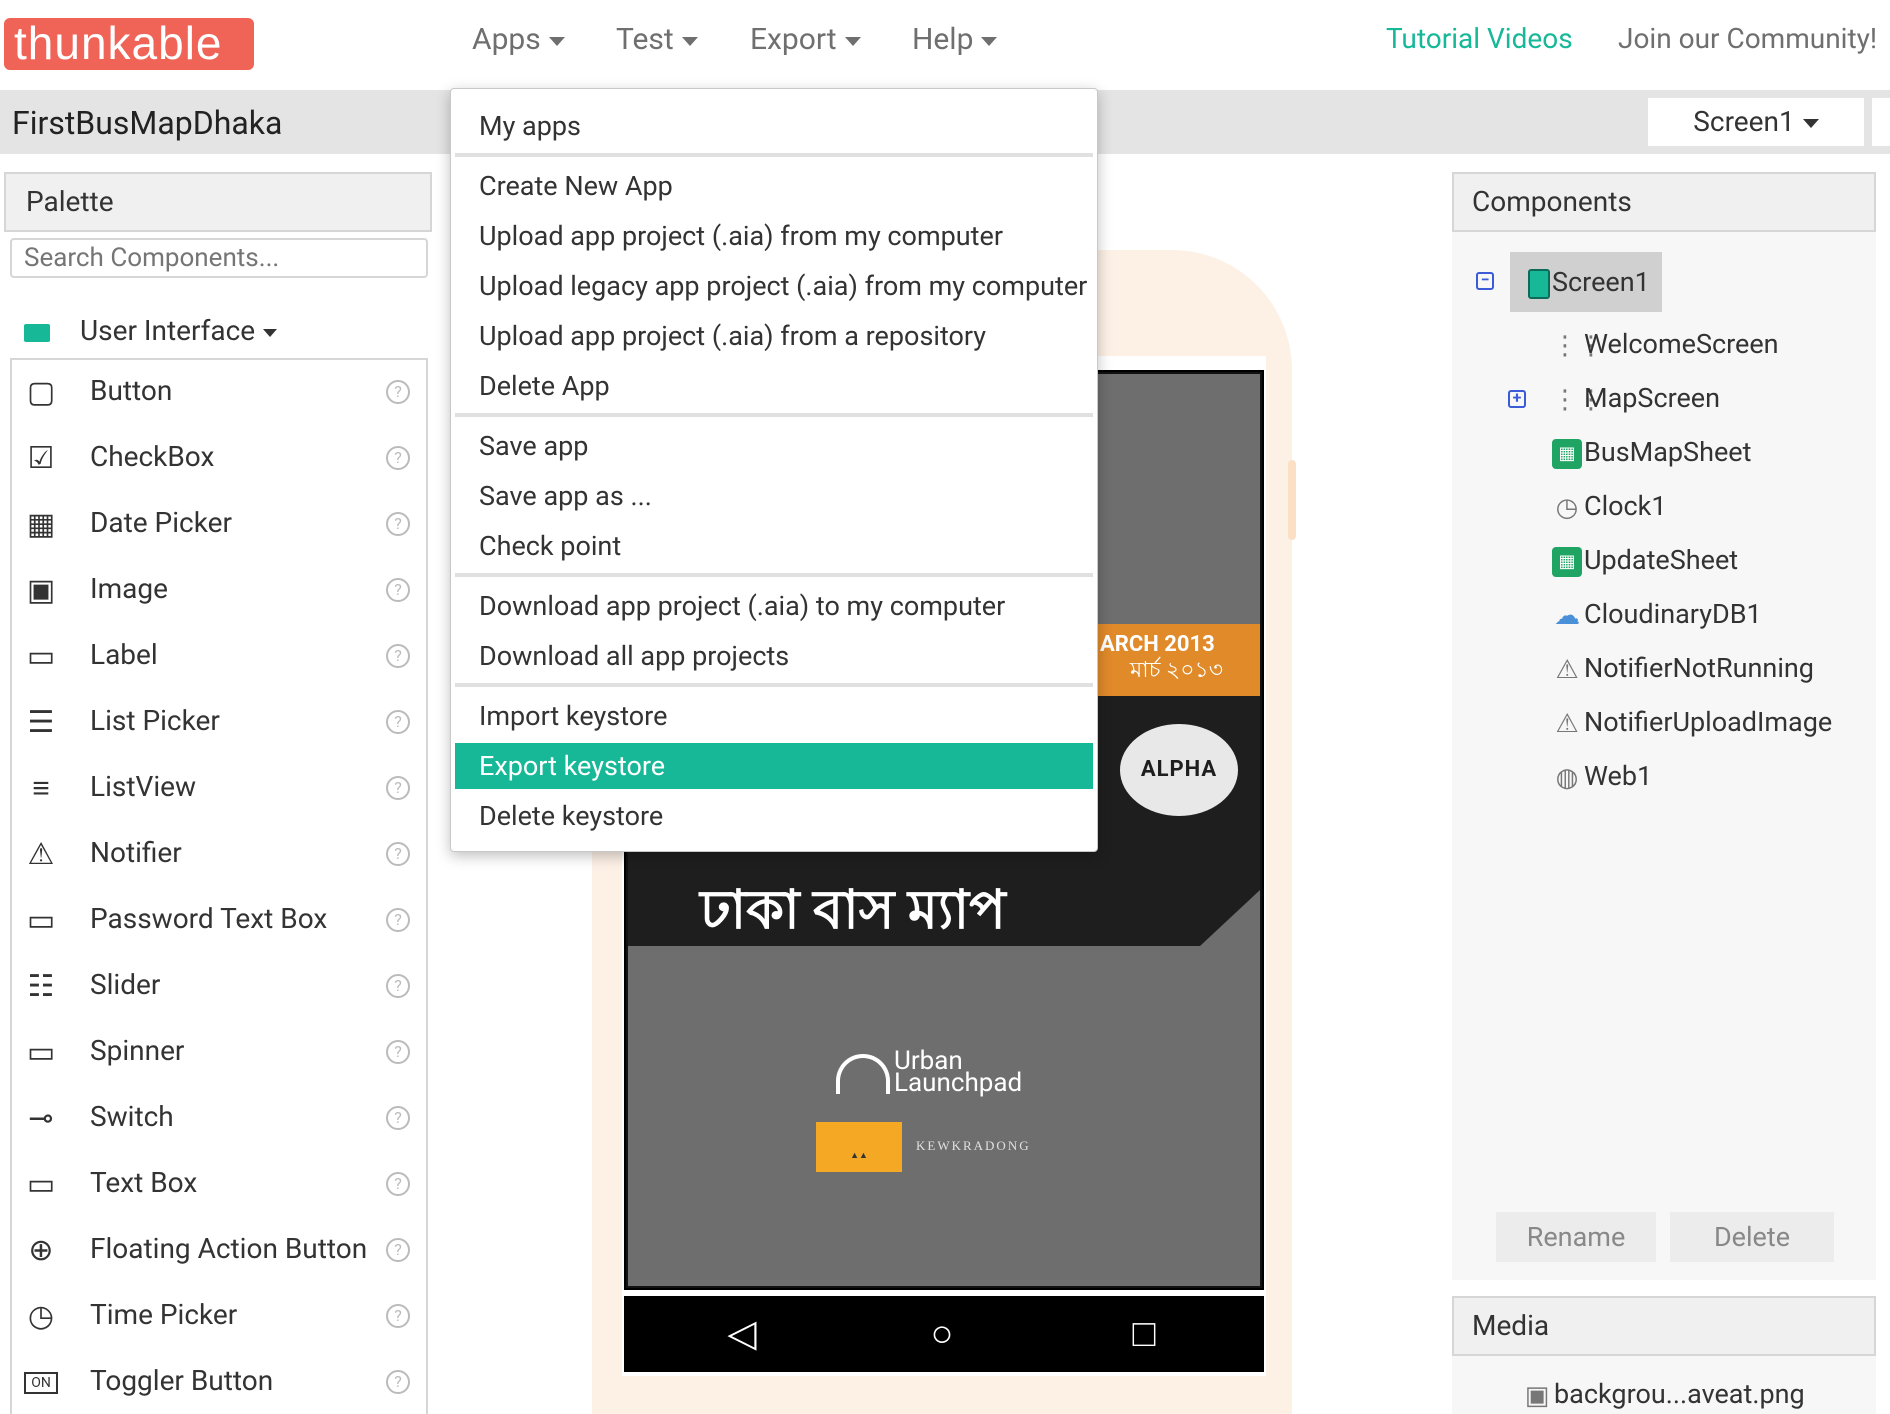 This screenshot has height=1414, width=1890. I want to click on join-community-link: Join our Community!, so click(1747, 38).